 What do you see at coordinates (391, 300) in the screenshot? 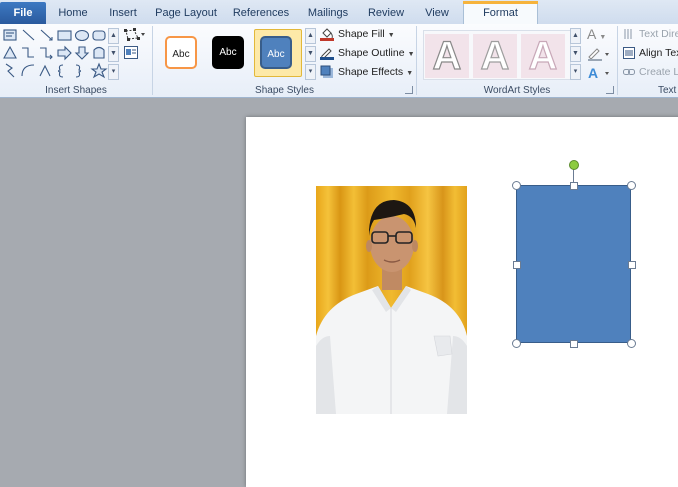
I see `portrait-photo` at bounding box center [391, 300].